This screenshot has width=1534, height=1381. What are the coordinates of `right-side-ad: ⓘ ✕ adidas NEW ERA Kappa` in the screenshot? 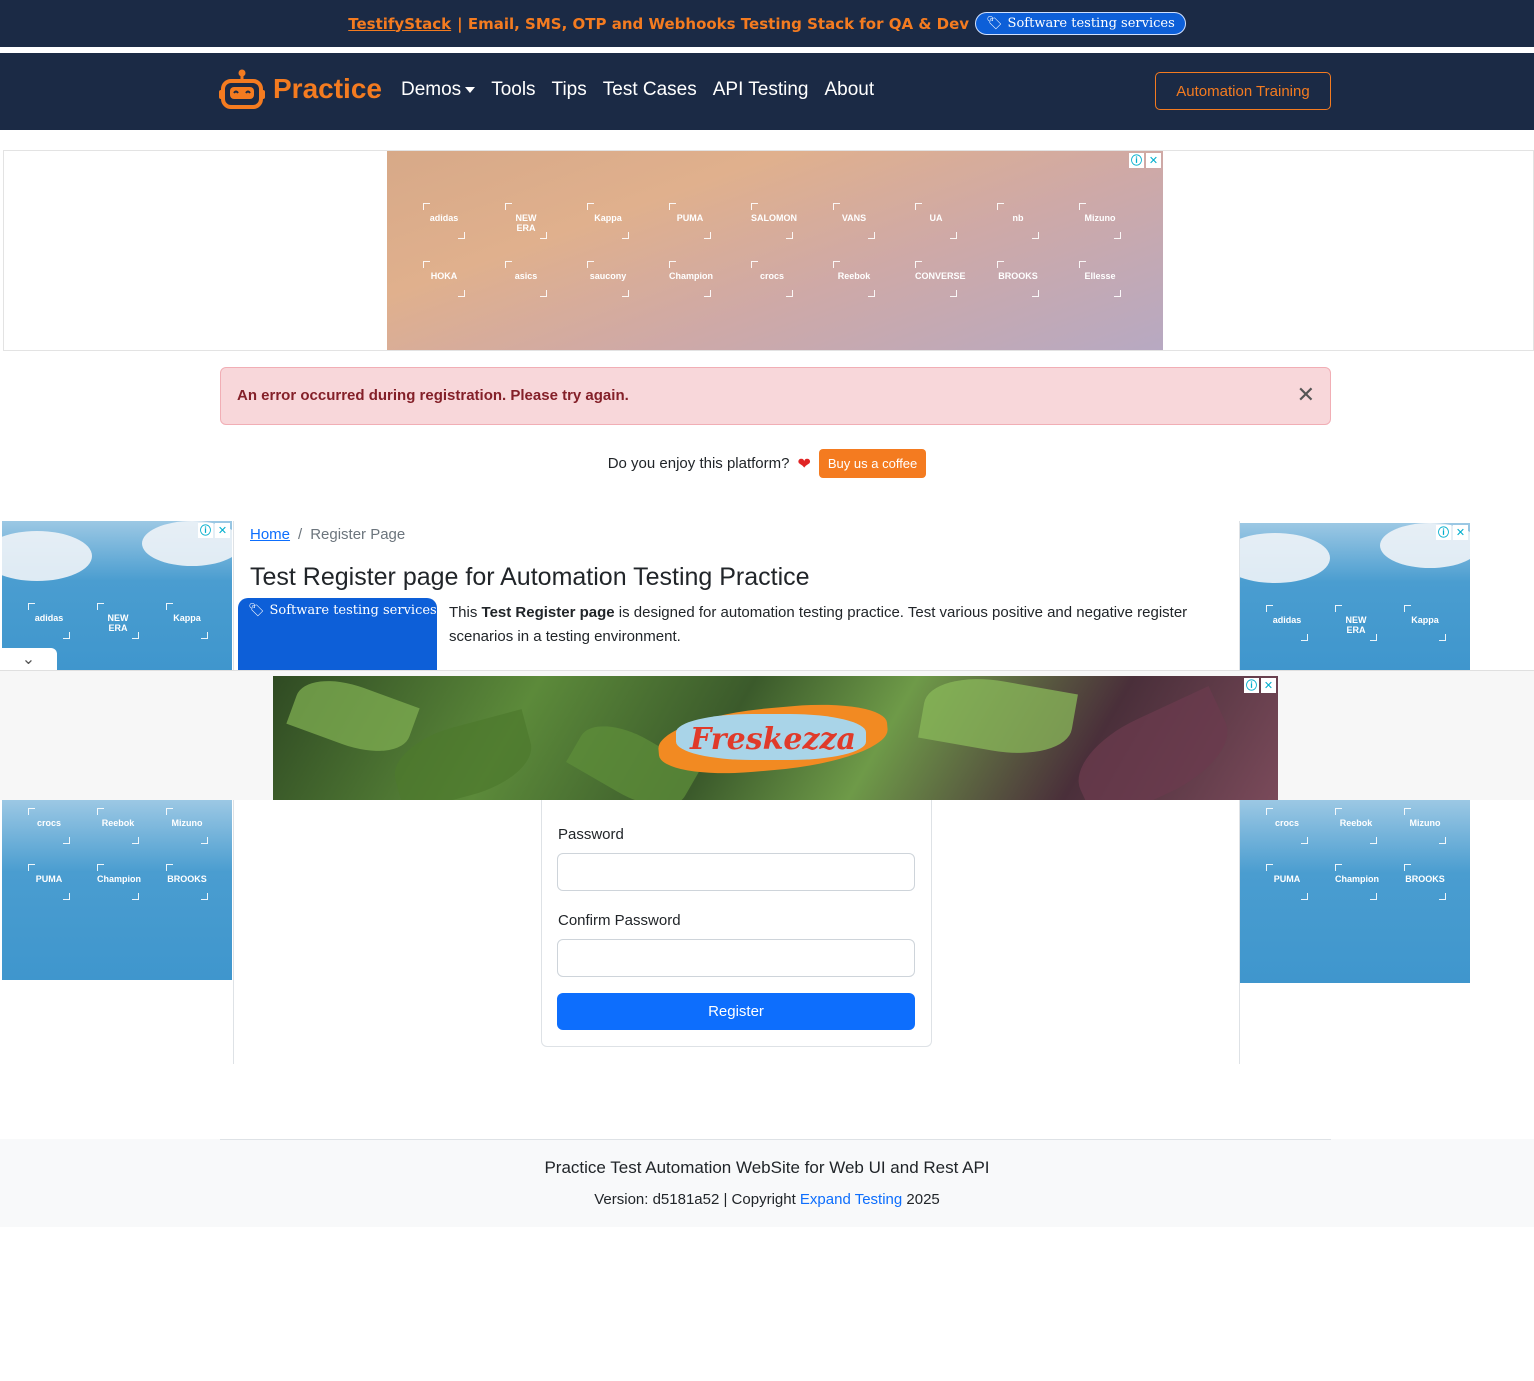 It's located at (1355, 597).